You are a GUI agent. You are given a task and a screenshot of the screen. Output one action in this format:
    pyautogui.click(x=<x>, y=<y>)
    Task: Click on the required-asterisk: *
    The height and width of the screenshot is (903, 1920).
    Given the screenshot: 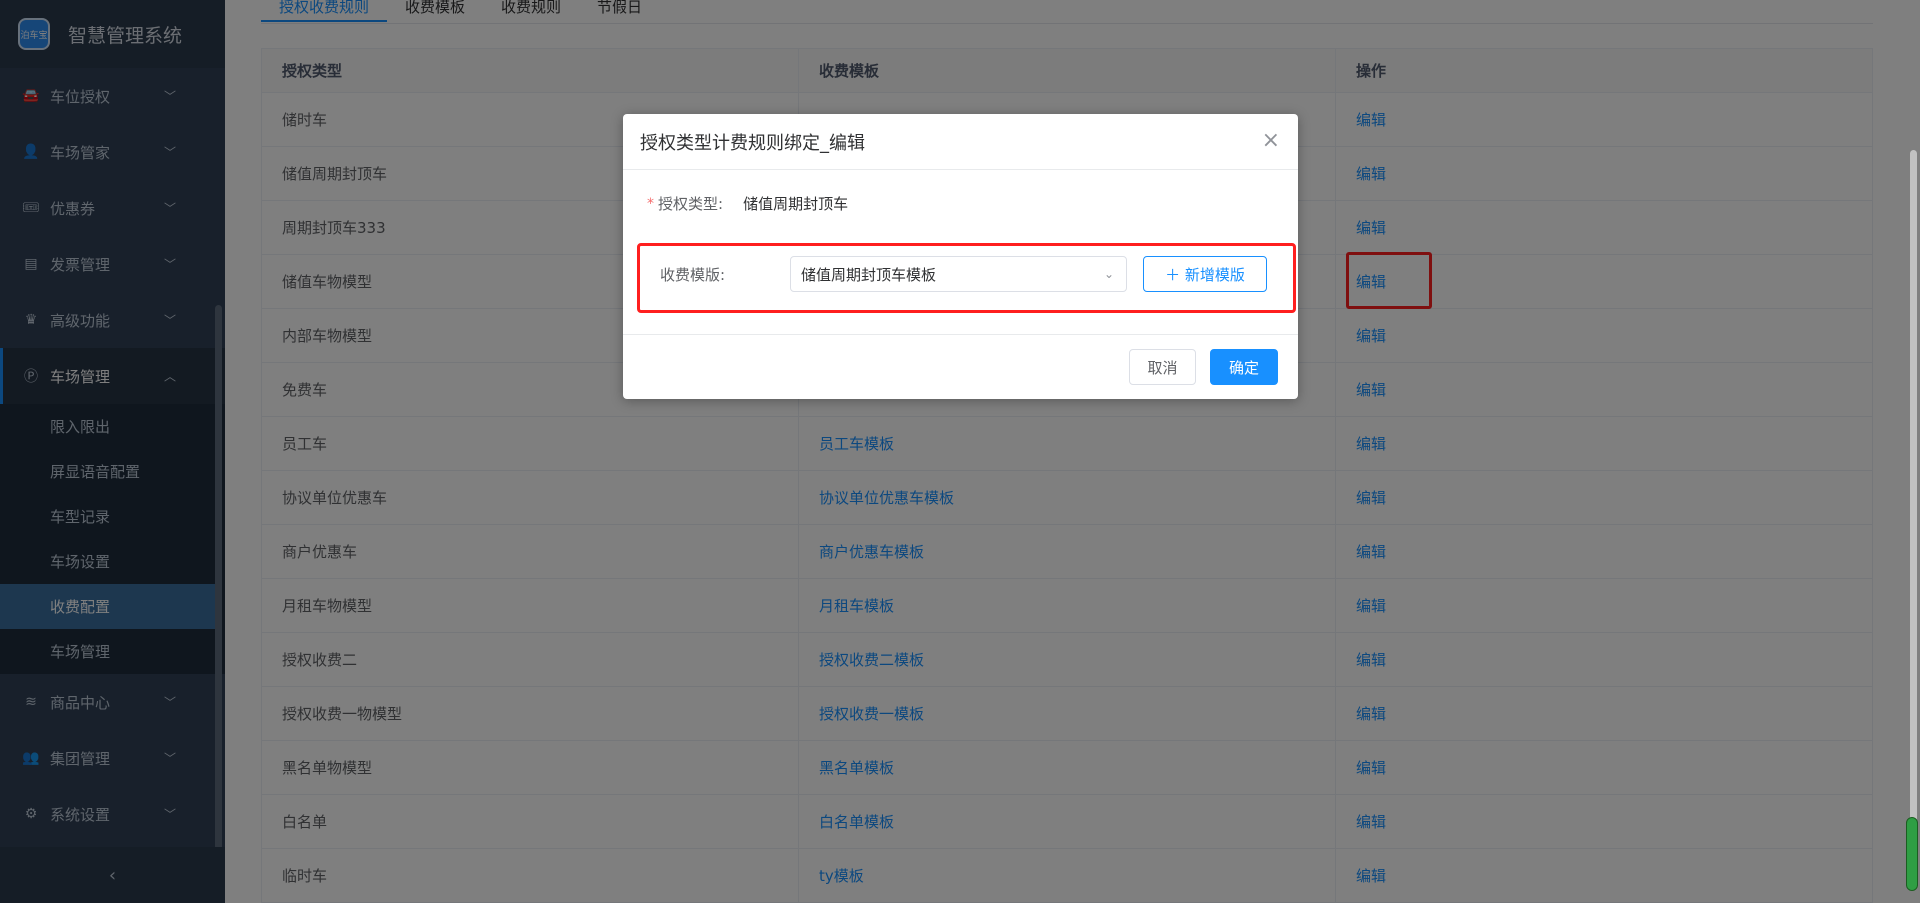 What is the action you would take?
    pyautogui.click(x=650, y=203)
    